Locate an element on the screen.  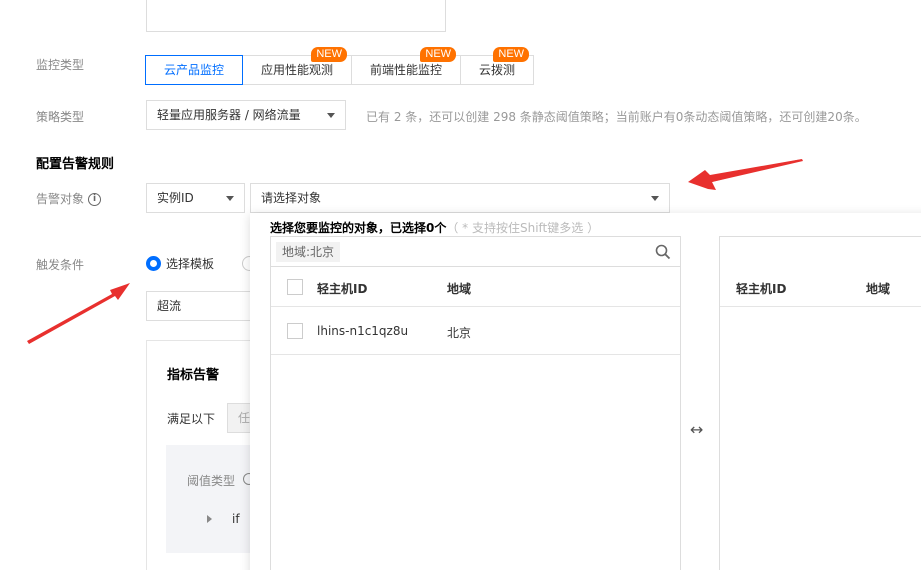
tab-label: 云产品监控 is located at coordinates (194, 70).